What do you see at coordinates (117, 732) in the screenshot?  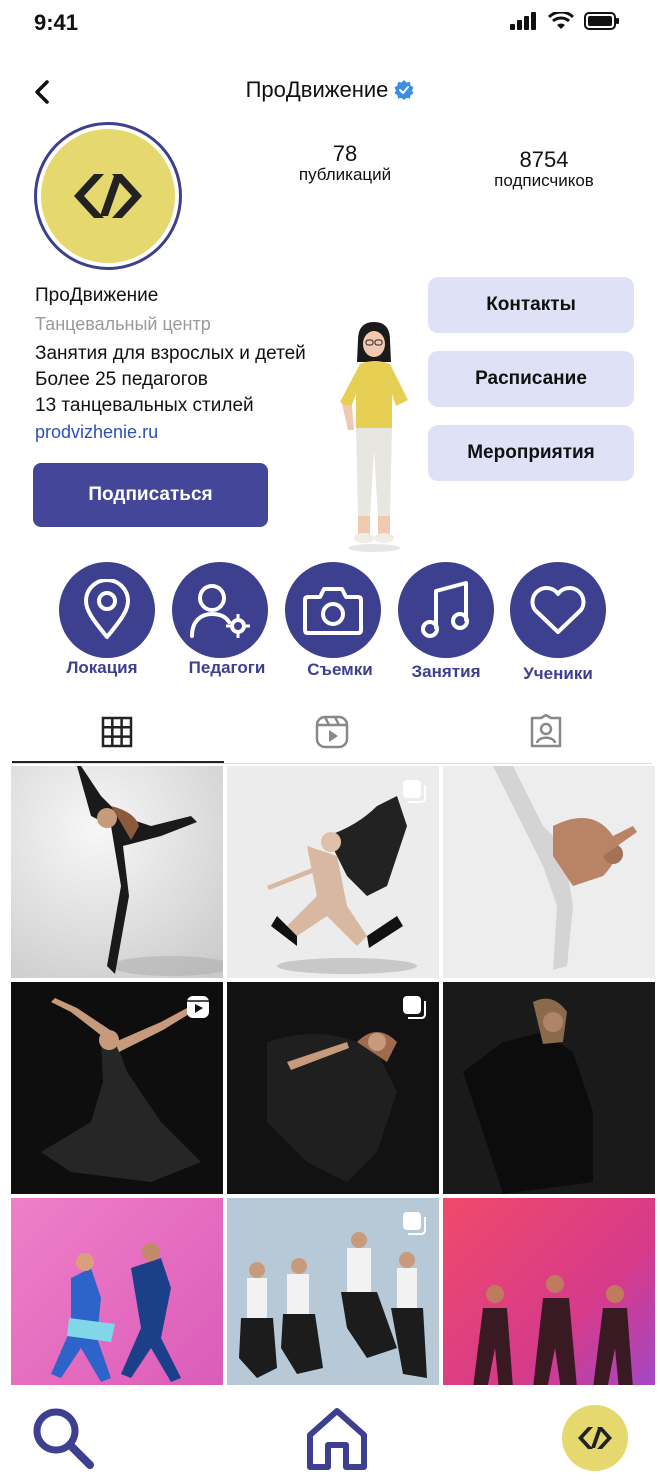 I see `grid-tab-icon` at bounding box center [117, 732].